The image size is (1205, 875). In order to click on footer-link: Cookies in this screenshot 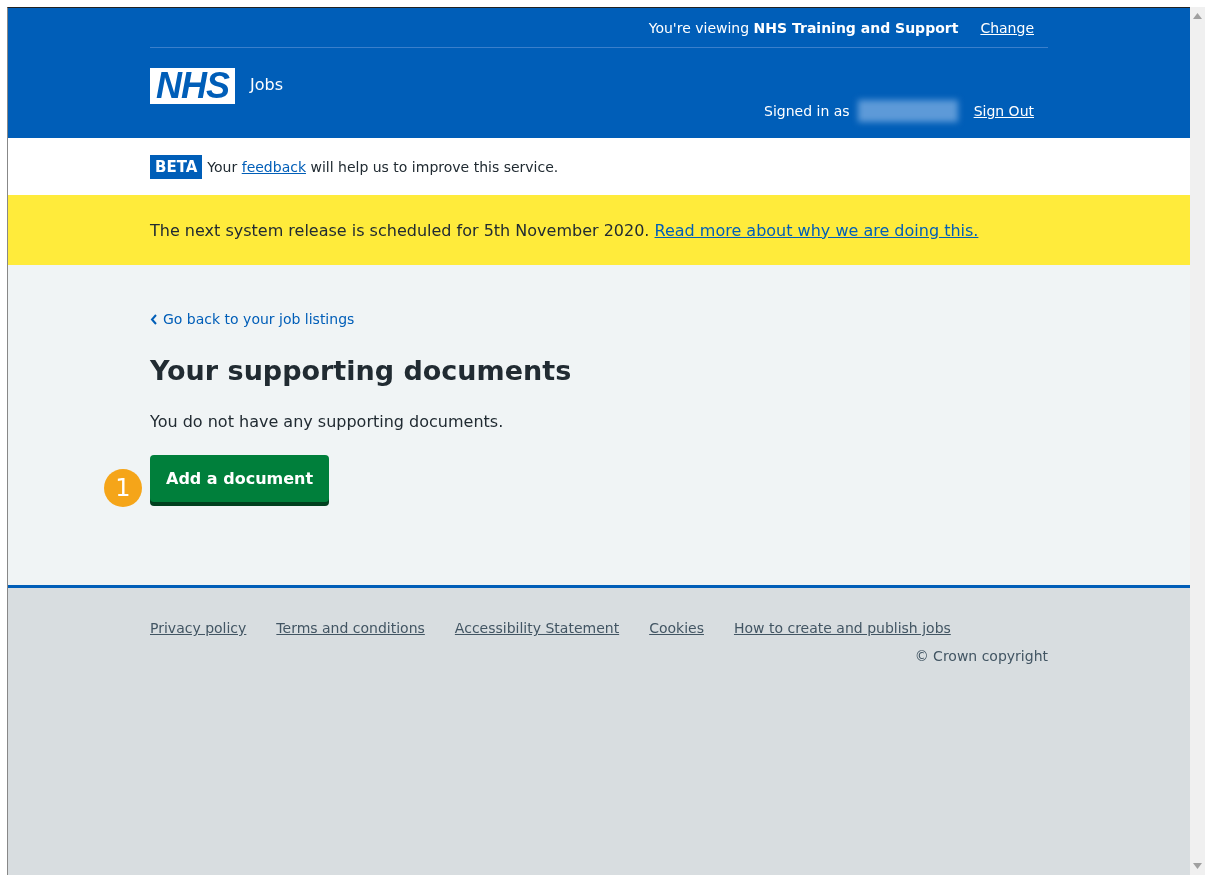, I will do `click(676, 628)`.